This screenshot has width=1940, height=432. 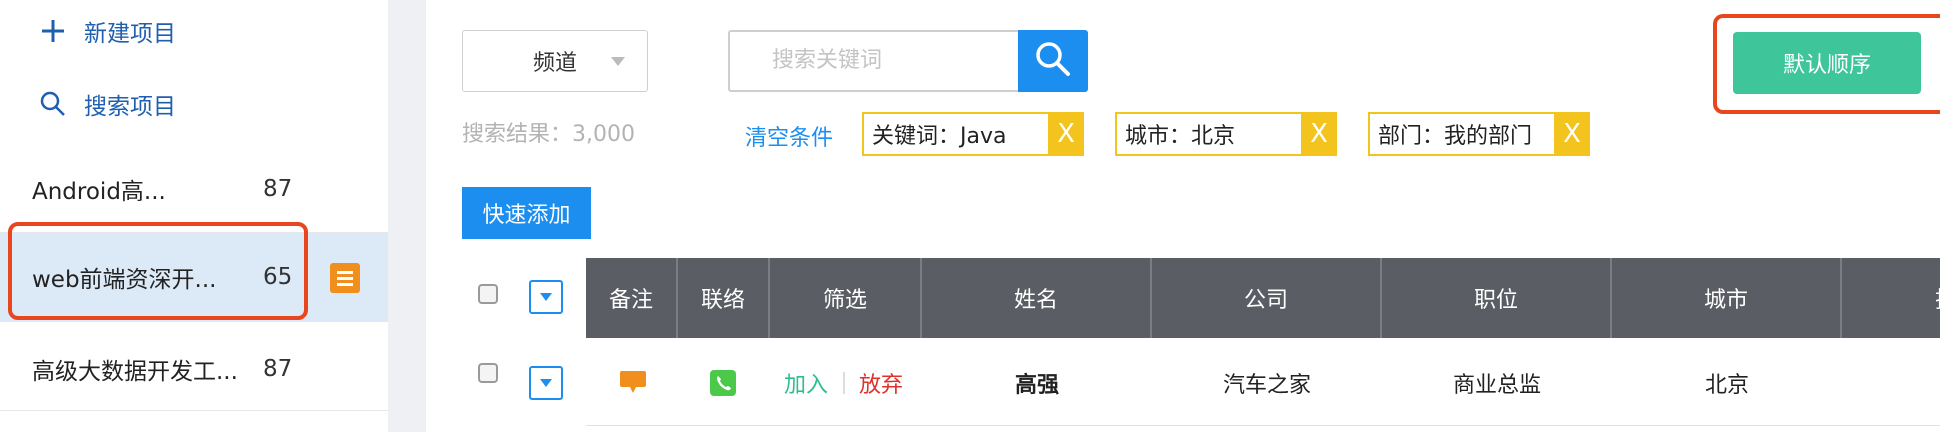 What do you see at coordinates (881, 383) in the screenshot?
I see `abandon-link: 放弃` at bounding box center [881, 383].